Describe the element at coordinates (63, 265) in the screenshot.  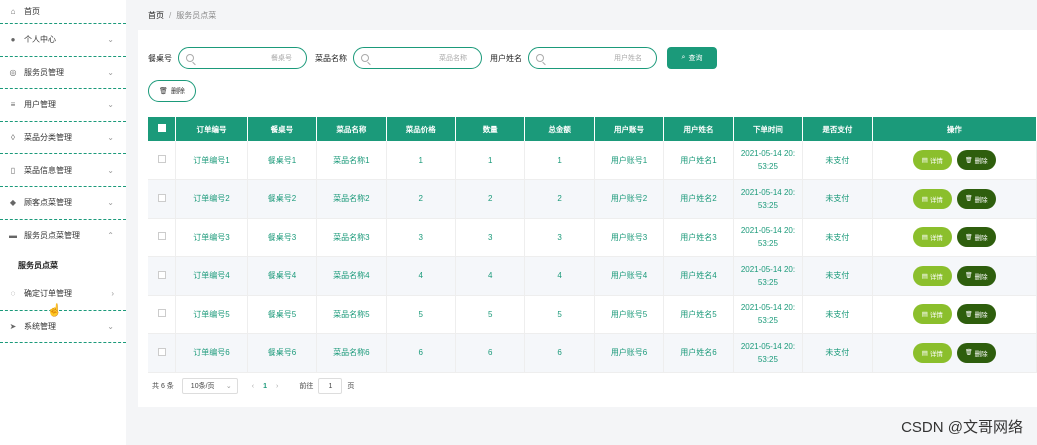
I see `sidebar-subitem-active: 服务员点菜` at that location.